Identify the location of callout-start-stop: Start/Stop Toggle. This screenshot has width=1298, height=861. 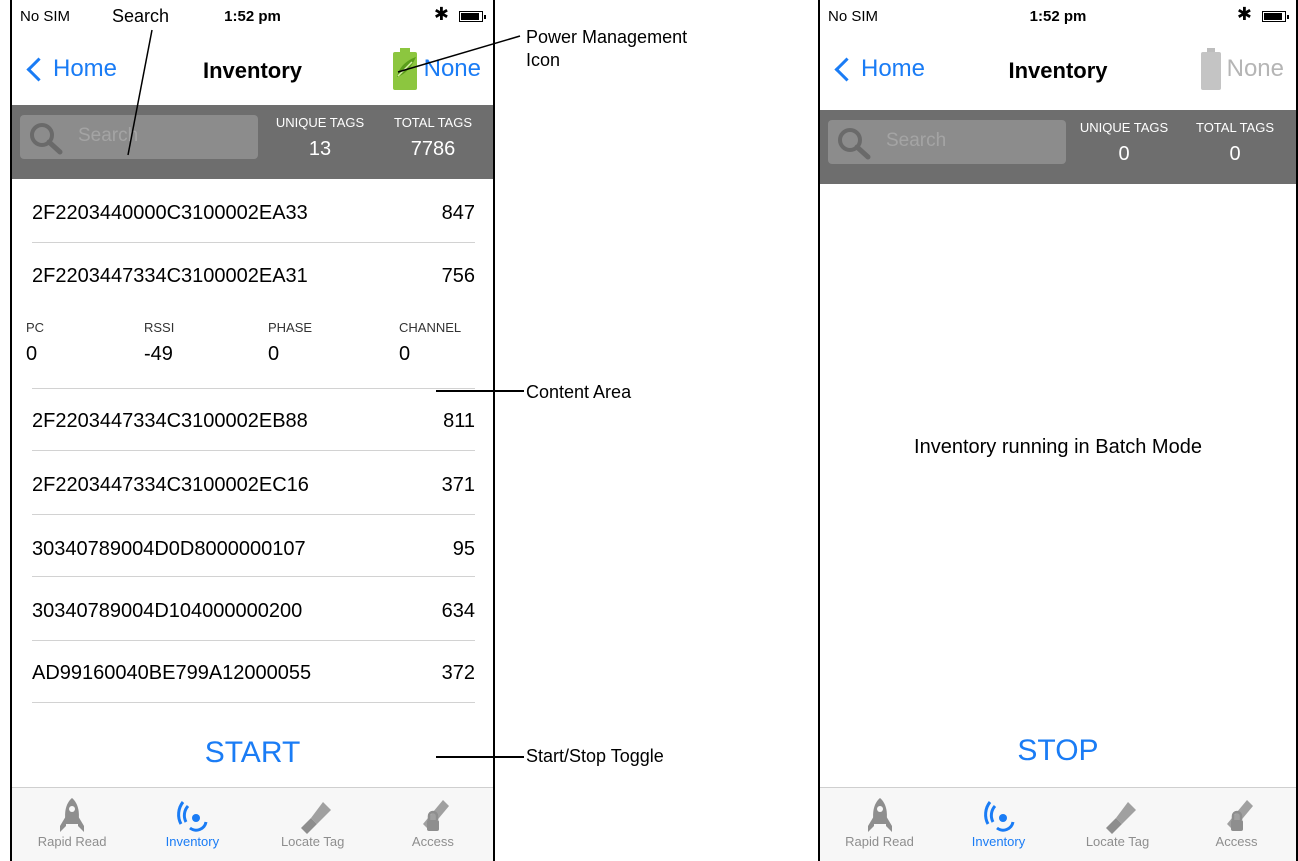
(595, 756).